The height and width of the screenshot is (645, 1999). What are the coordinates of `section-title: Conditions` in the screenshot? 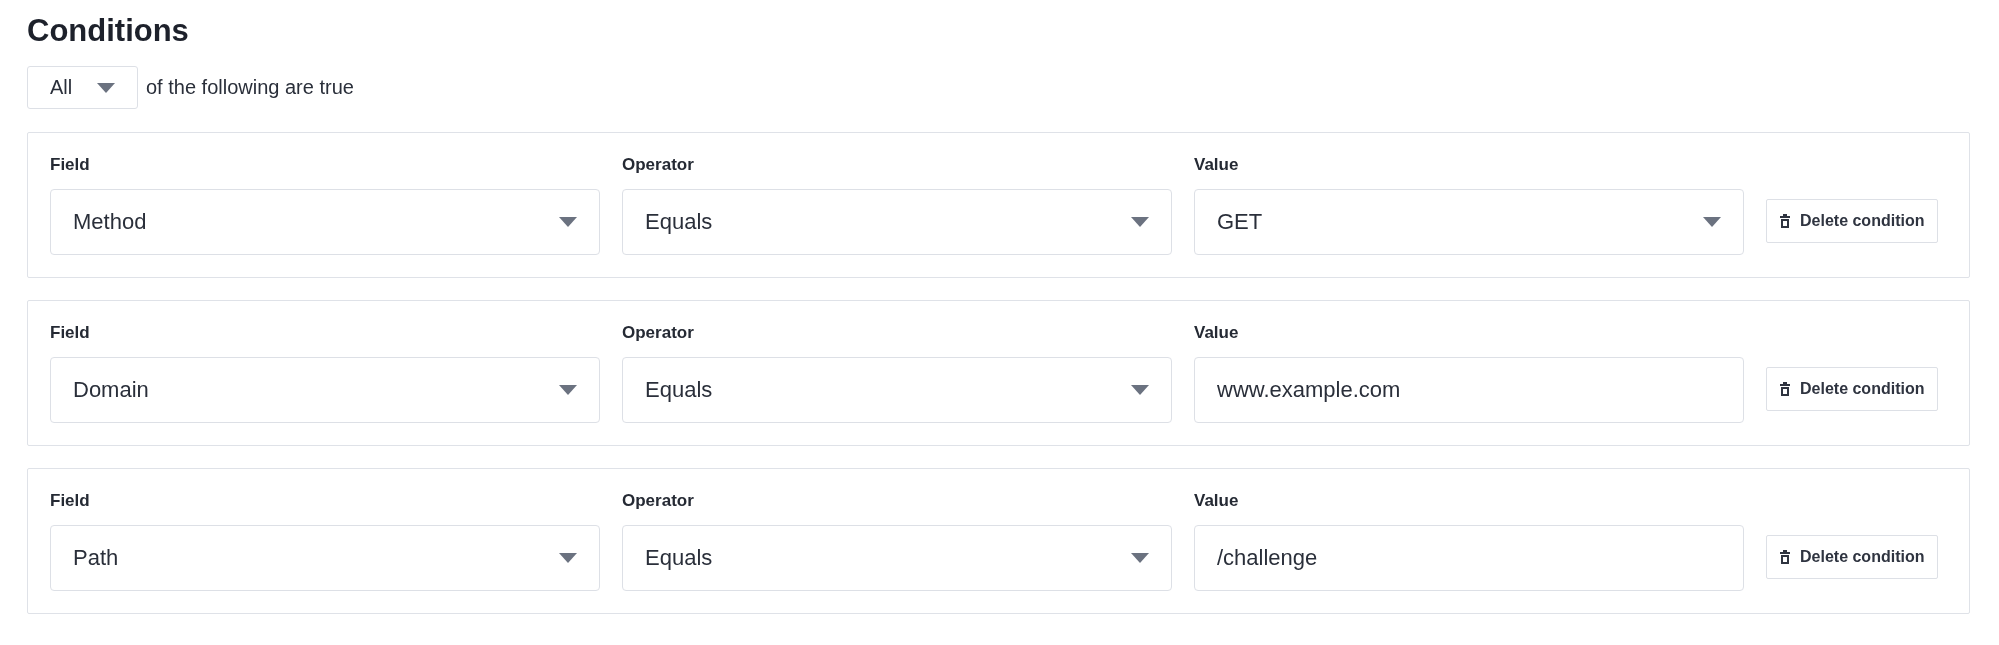 It's located at (108, 31).